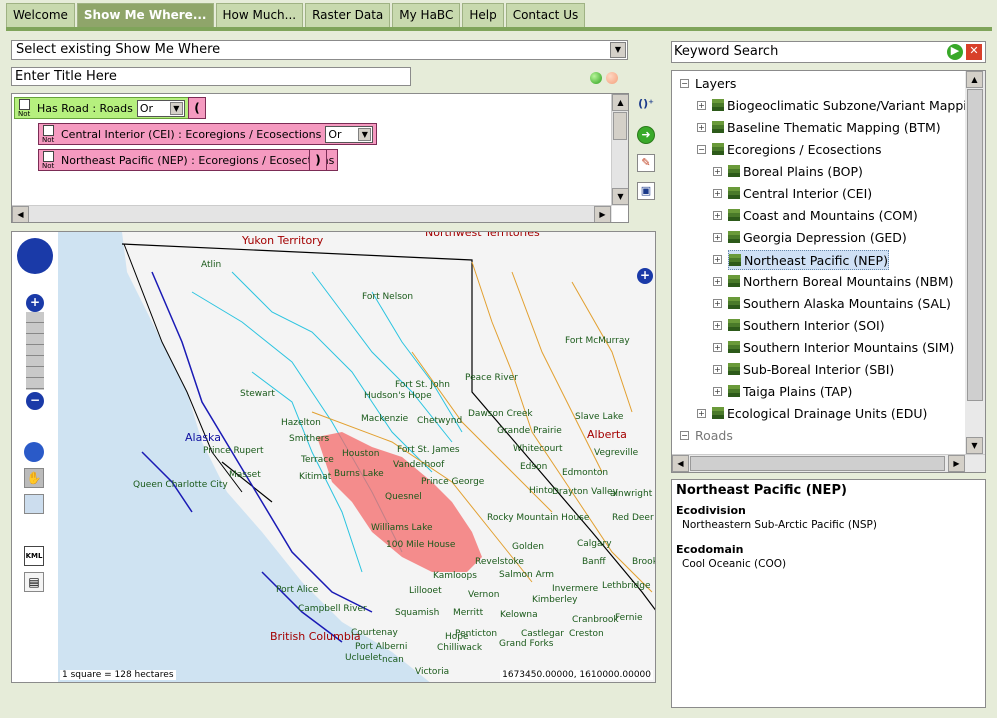 The image size is (997, 718). What do you see at coordinates (974, 52) in the screenshot?
I see `close-icon: ✕` at bounding box center [974, 52].